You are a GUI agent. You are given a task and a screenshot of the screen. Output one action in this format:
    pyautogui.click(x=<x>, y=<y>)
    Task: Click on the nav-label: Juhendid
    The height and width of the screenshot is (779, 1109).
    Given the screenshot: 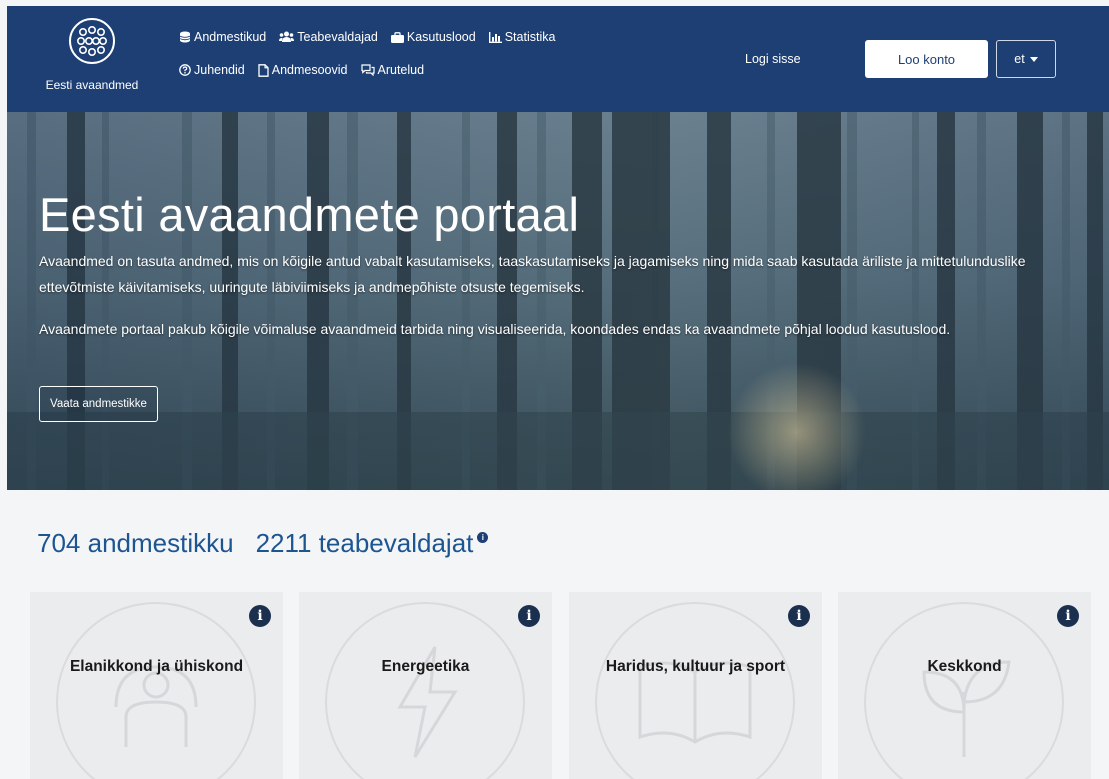 What is the action you would take?
    pyautogui.click(x=219, y=70)
    